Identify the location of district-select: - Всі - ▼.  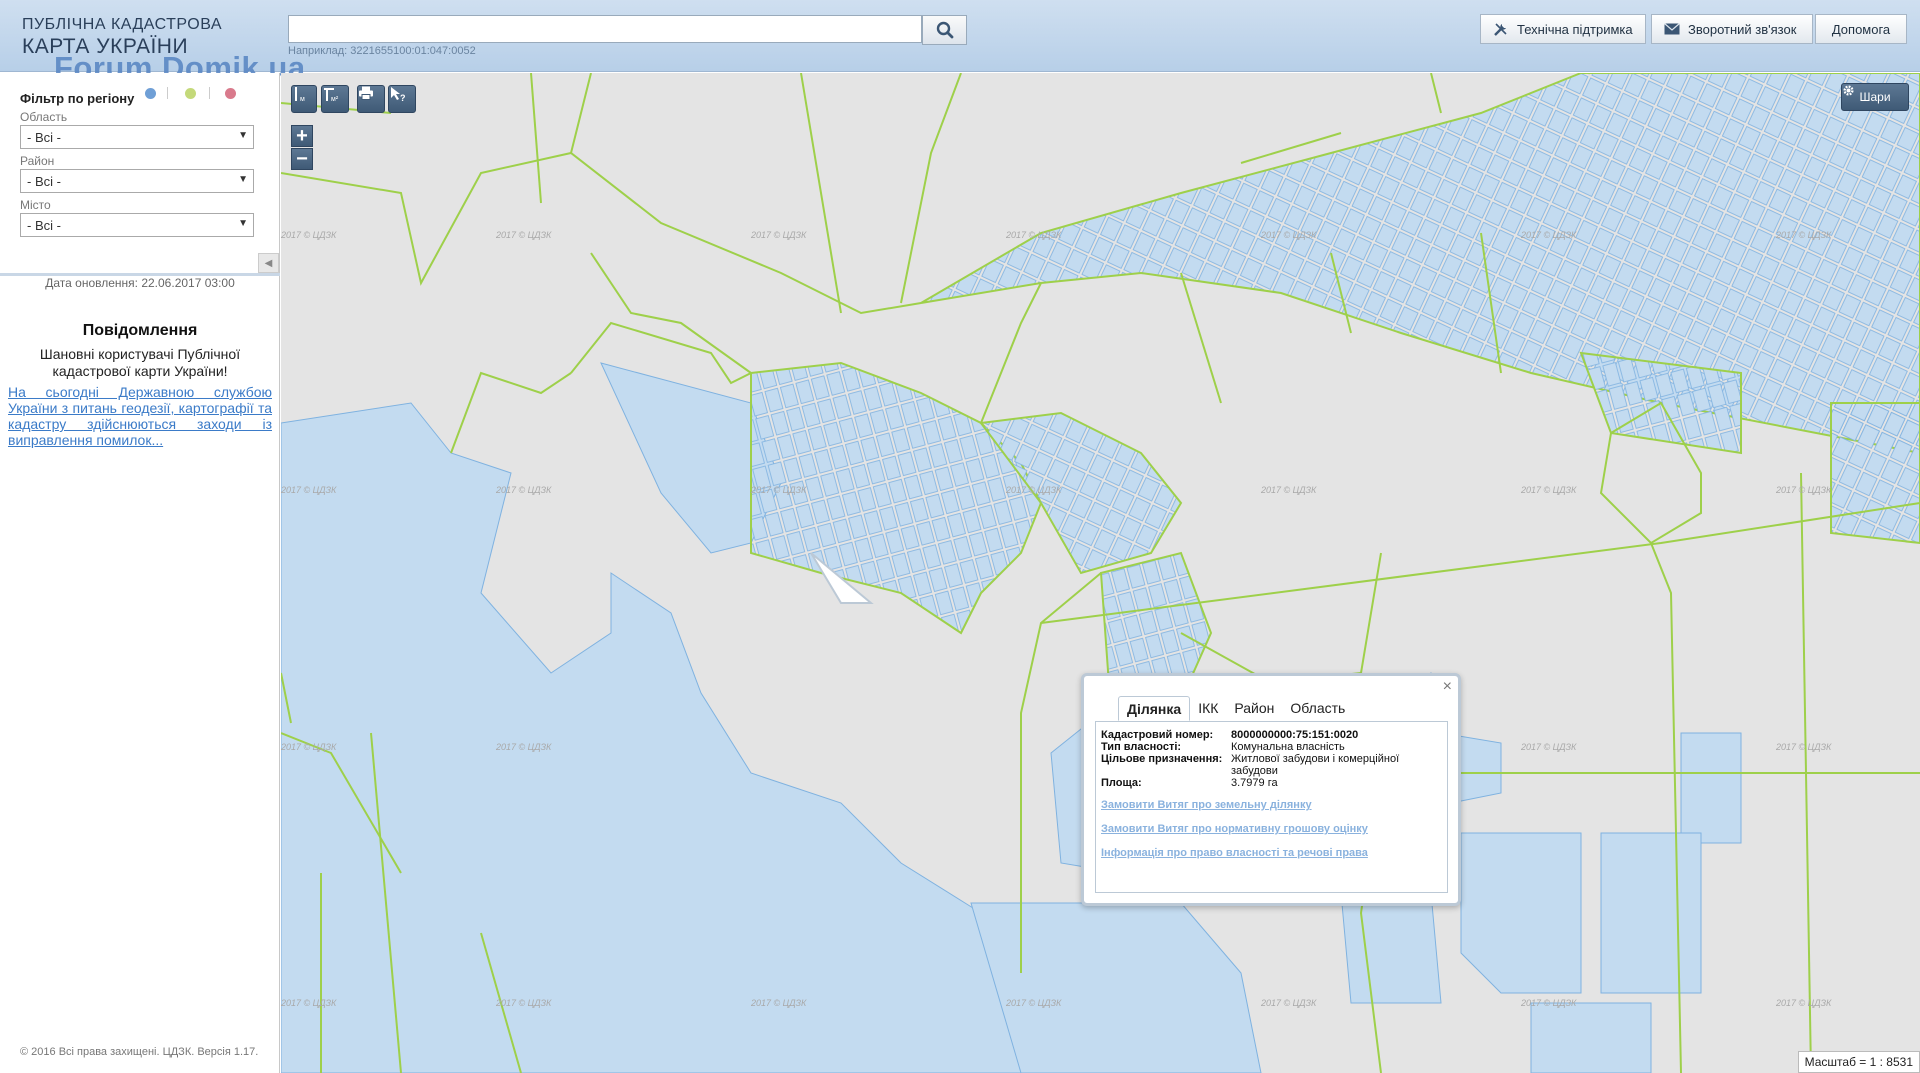
(137, 181).